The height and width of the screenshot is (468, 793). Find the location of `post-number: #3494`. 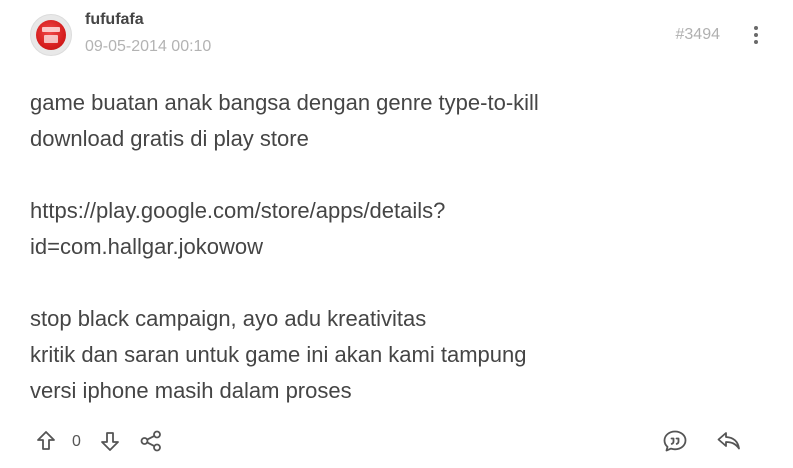

post-number: #3494 is located at coordinates (698, 35).